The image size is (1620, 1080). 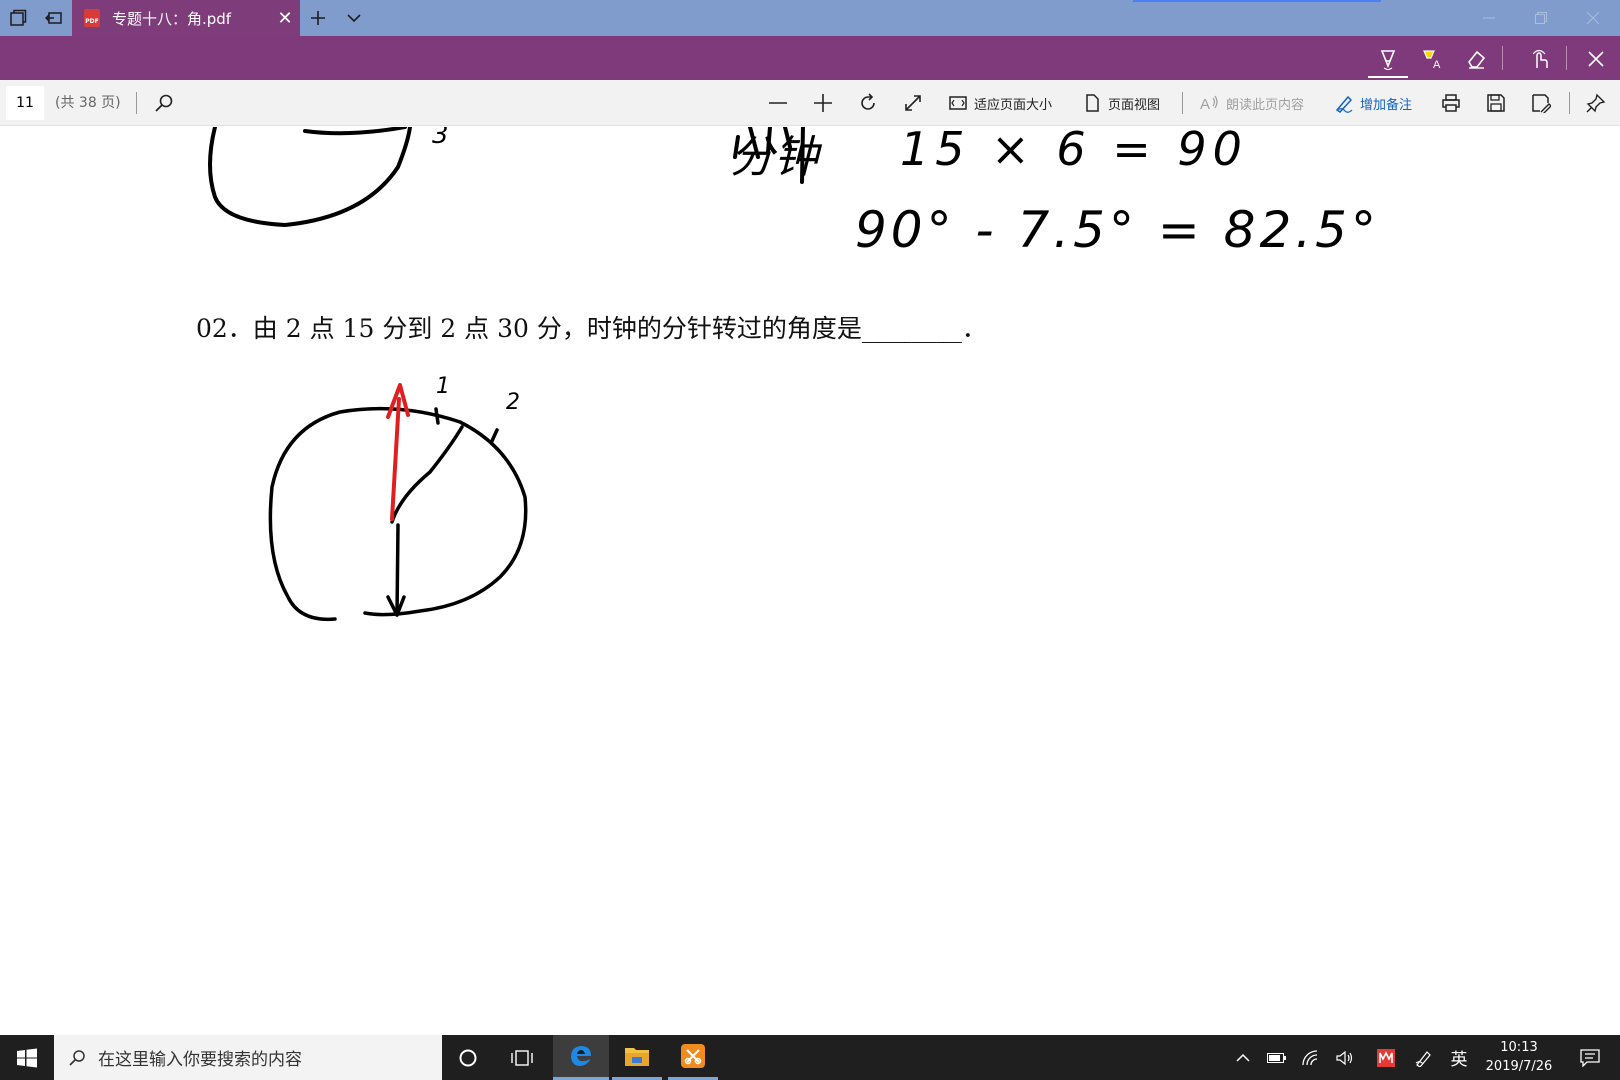 I want to click on tab-list-chevron-icon, so click(x=354, y=18).